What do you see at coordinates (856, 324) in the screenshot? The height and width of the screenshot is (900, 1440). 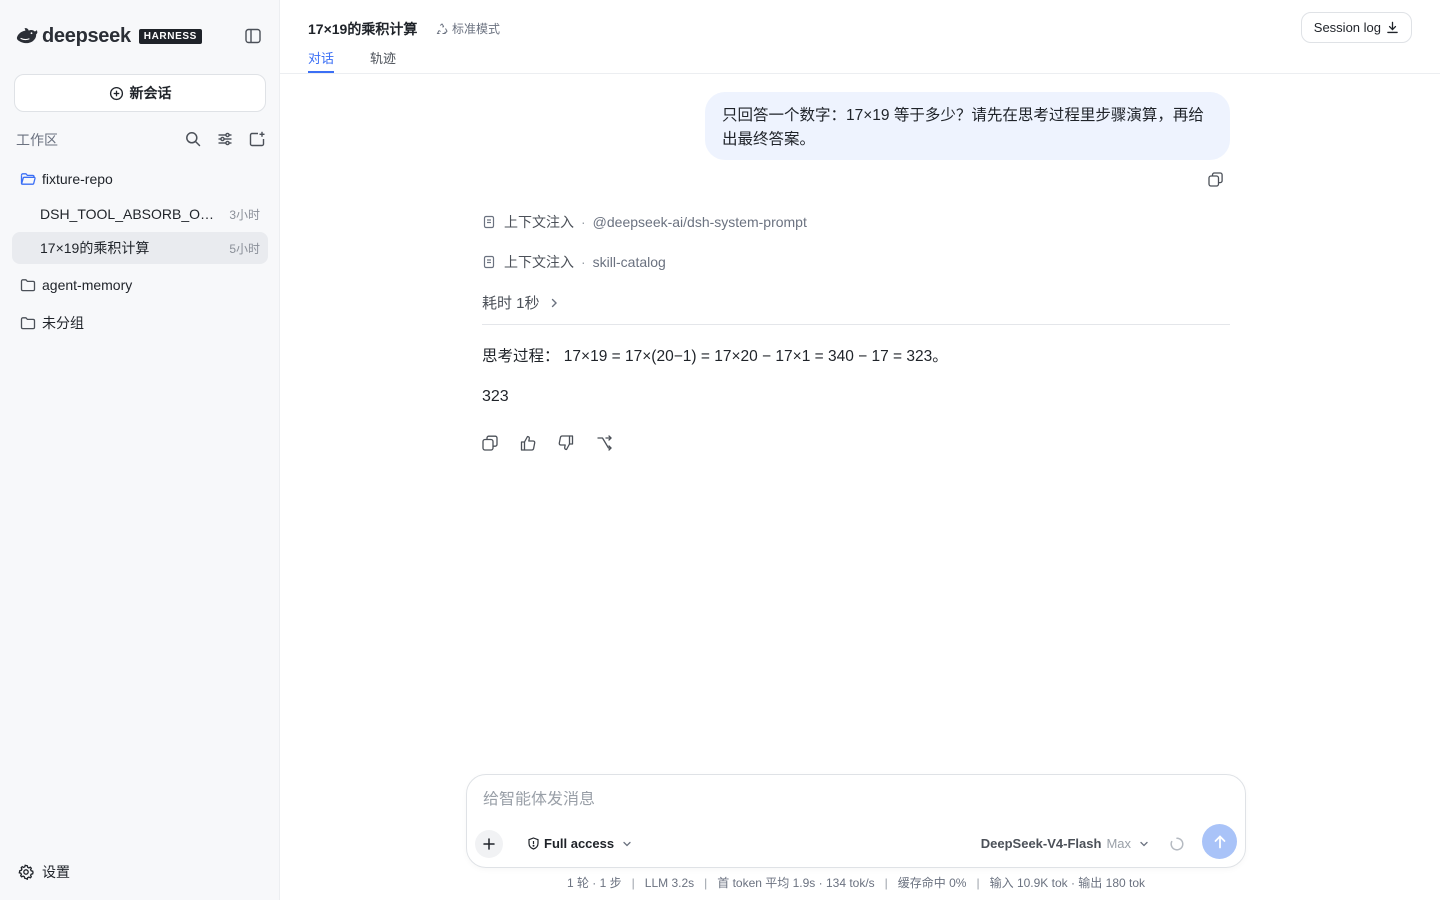 I see `divider` at bounding box center [856, 324].